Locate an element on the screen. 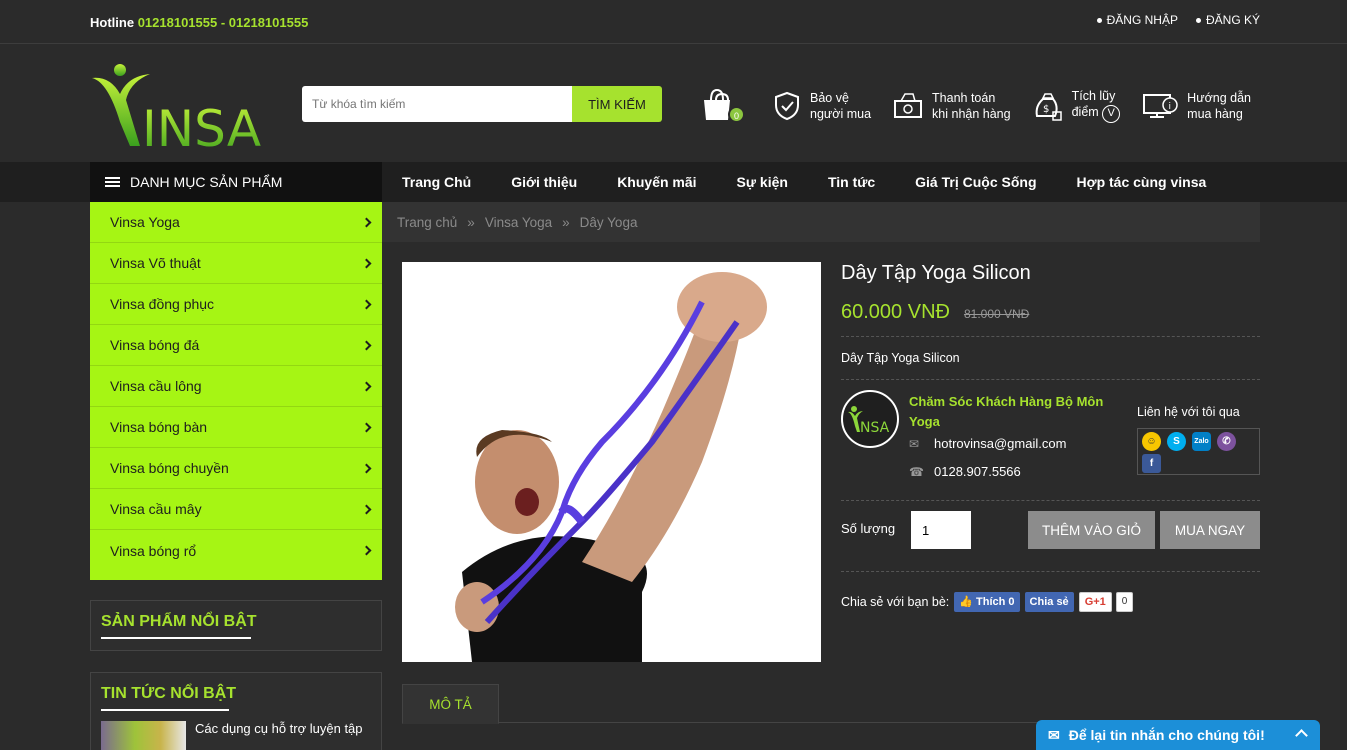  gplus-button: G+1 is located at coordinates (1095, 602).